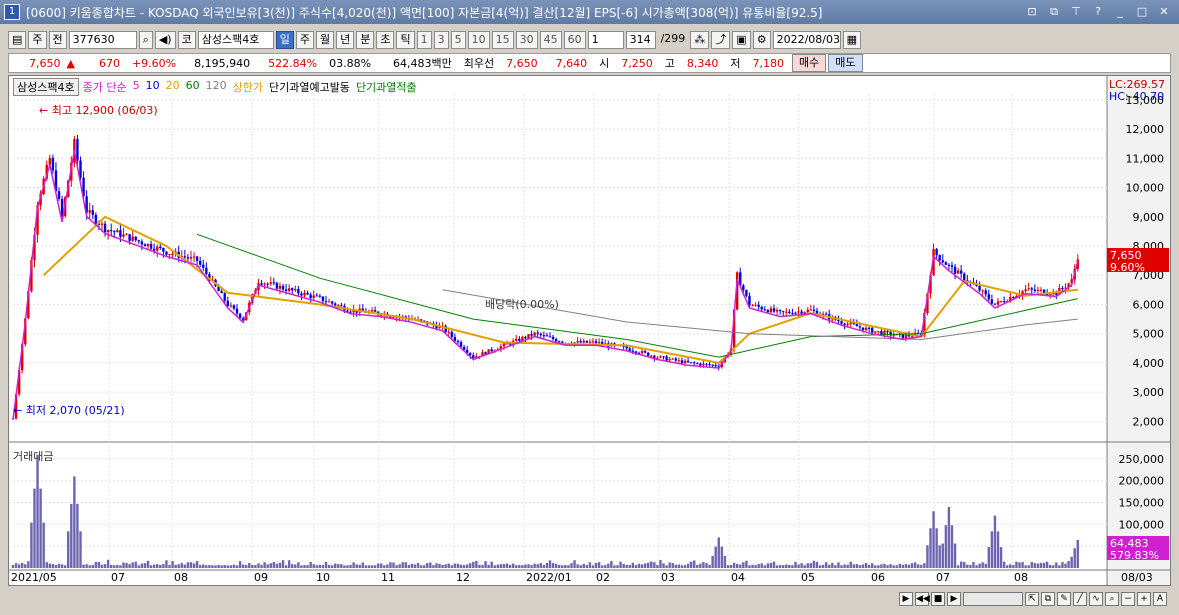  Describe the element at coordinates (526, 40) in the screenshot. I see `interval-30: 30` at that location.